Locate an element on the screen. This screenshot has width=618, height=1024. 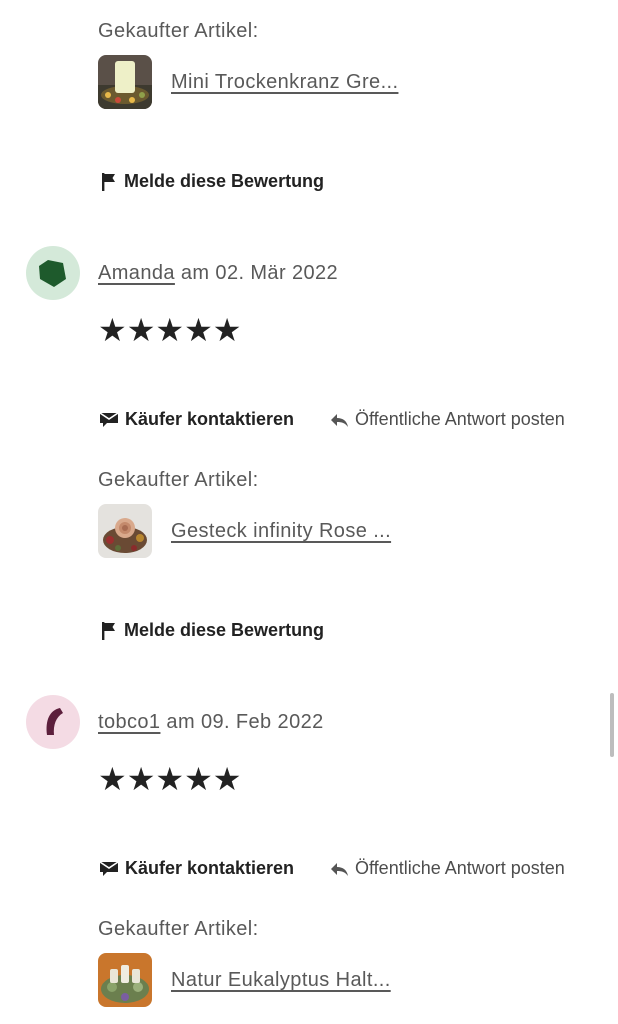
review-date: am 02. Mär 2022 is located at coordinates (259, 273).